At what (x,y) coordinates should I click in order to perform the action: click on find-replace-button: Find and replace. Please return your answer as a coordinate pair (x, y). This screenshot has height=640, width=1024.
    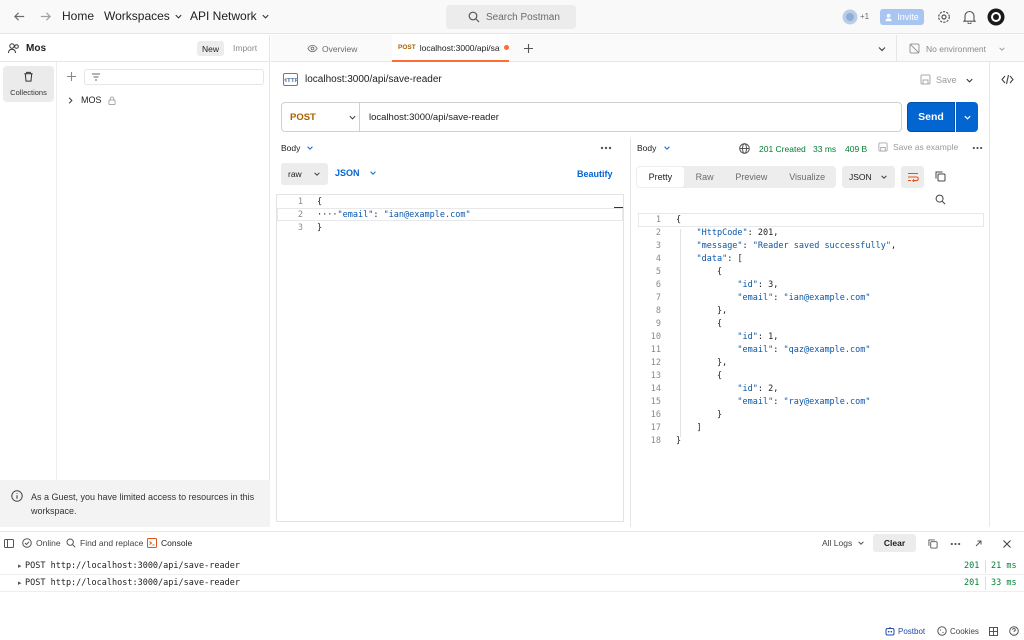
    Looking at the image, I should click on (104, 543).